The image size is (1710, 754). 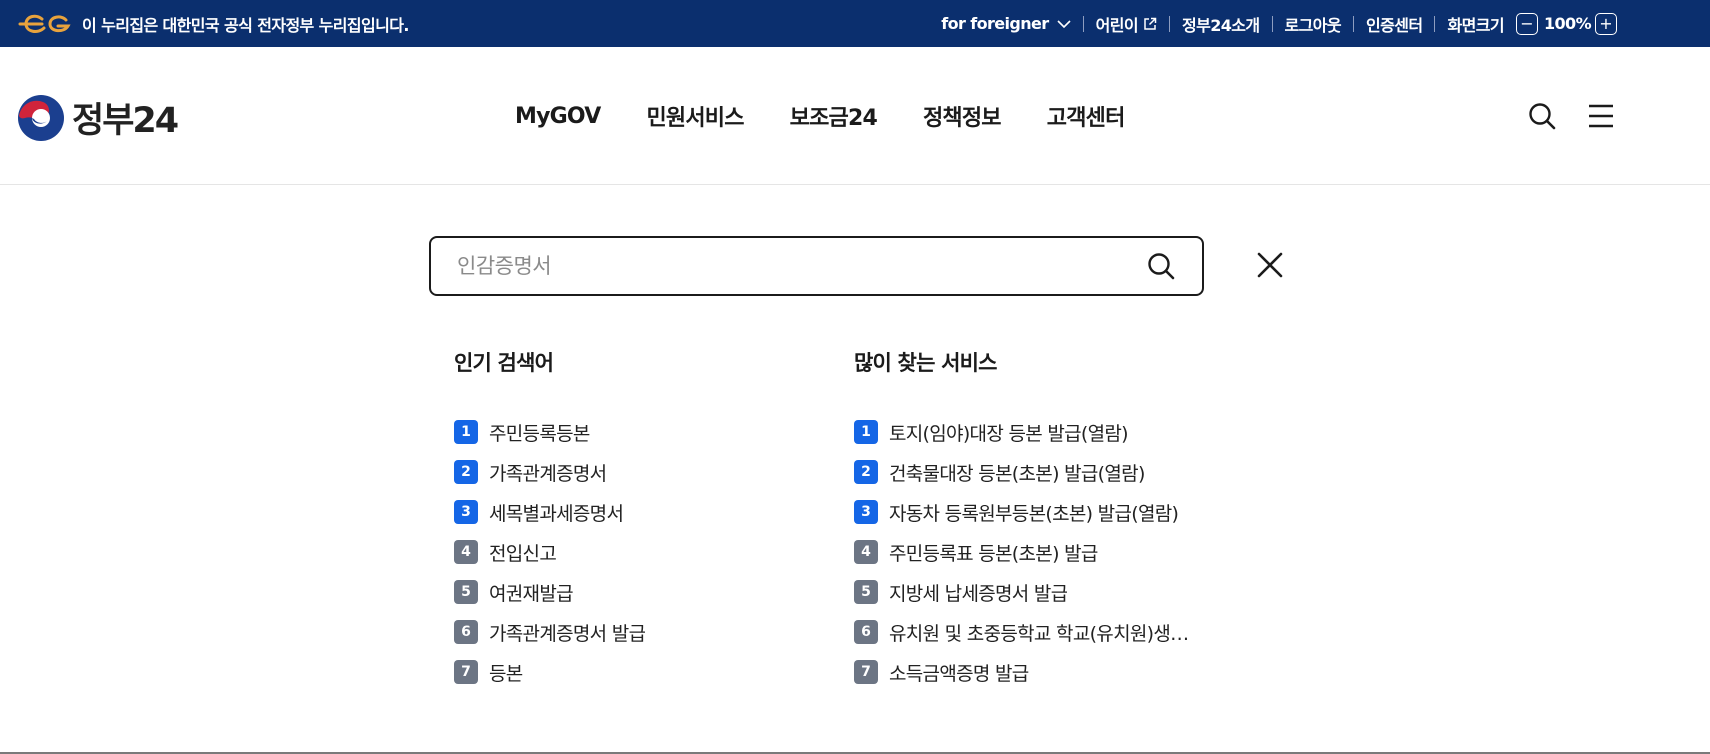 I want to click on zoom-out-button: −, so click(x=1526, y=23).